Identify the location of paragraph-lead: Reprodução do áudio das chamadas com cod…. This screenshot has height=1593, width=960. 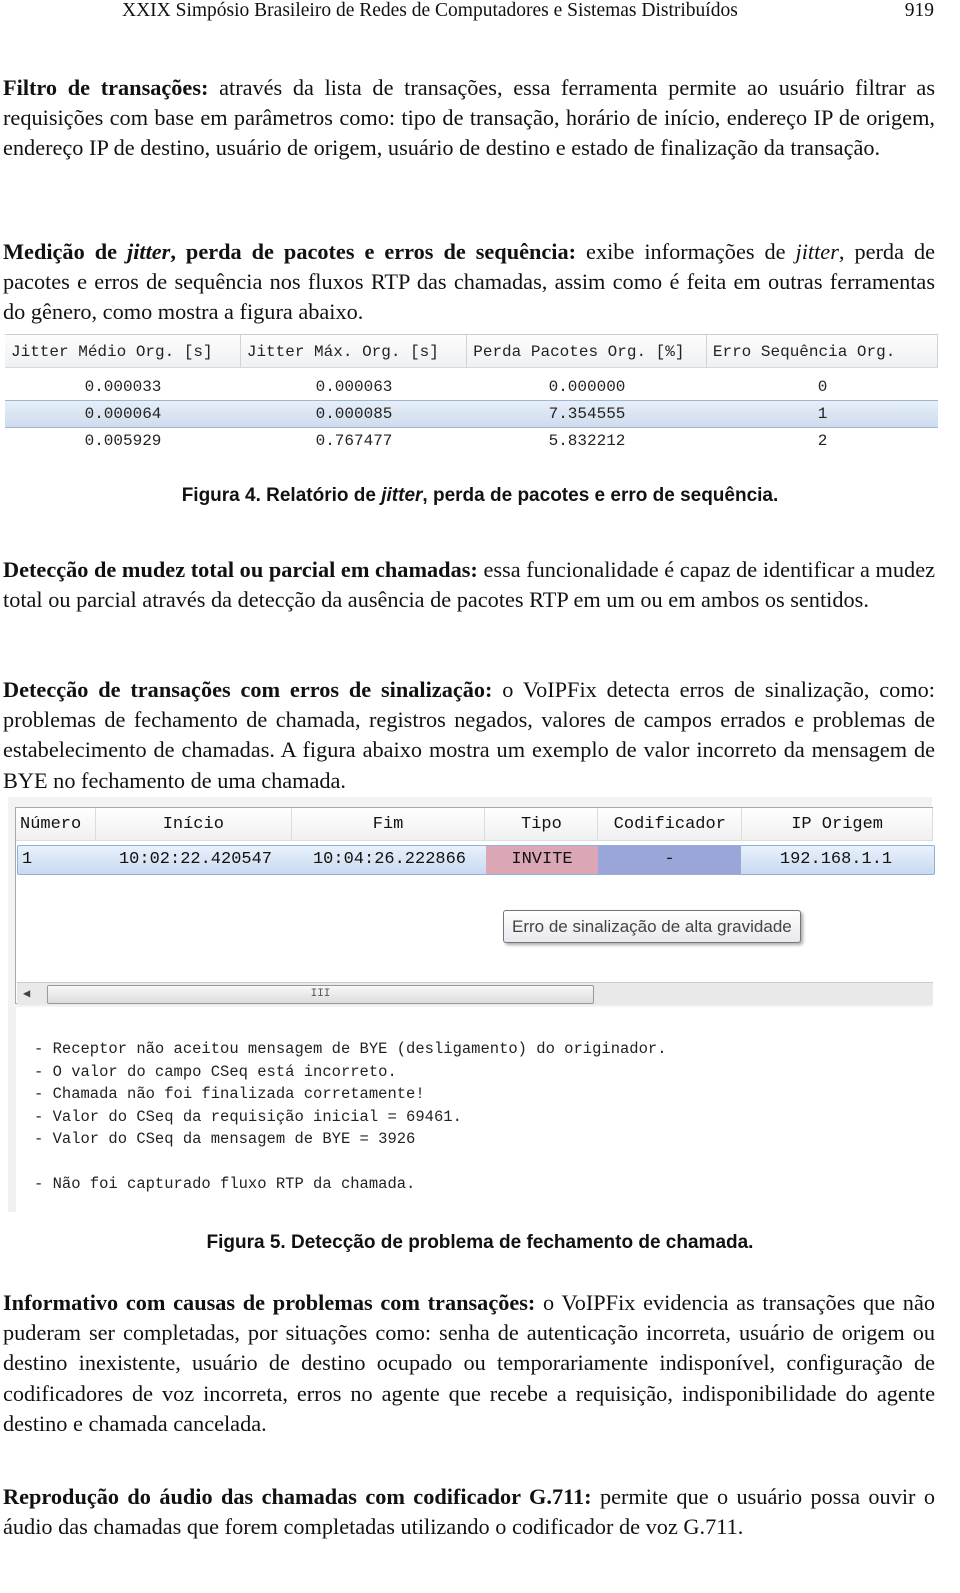
(297, 1496).